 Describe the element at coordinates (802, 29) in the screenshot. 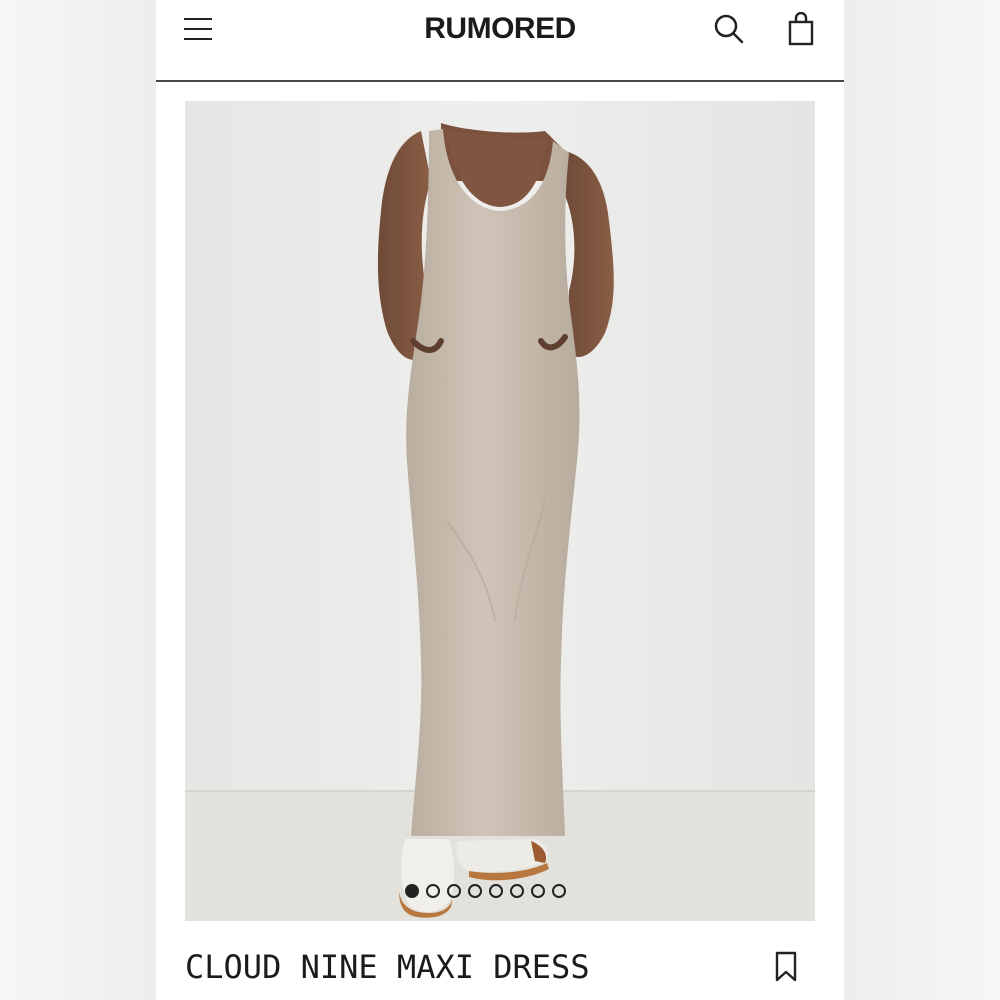

I see `shopping-bag-icon` at that location.